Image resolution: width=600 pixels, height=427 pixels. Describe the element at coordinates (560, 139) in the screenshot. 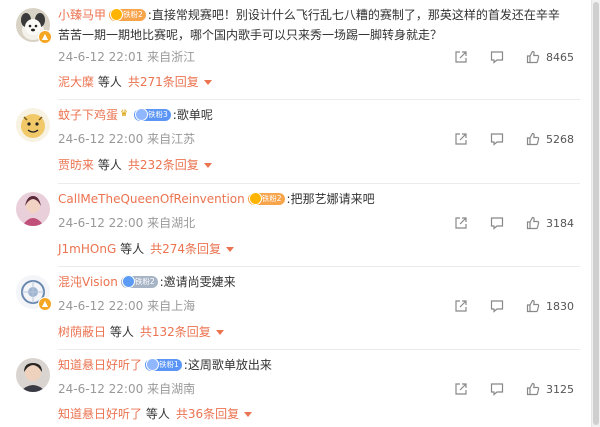

I see `like-count: 5268` at that location.